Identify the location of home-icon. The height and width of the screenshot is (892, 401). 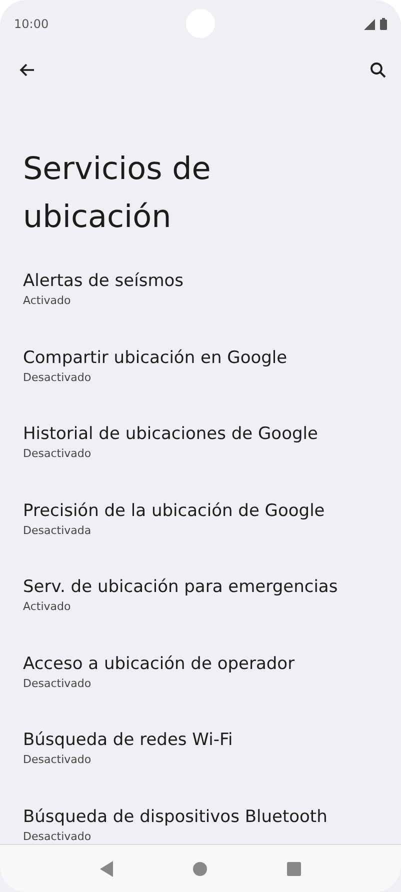
(200, 869).